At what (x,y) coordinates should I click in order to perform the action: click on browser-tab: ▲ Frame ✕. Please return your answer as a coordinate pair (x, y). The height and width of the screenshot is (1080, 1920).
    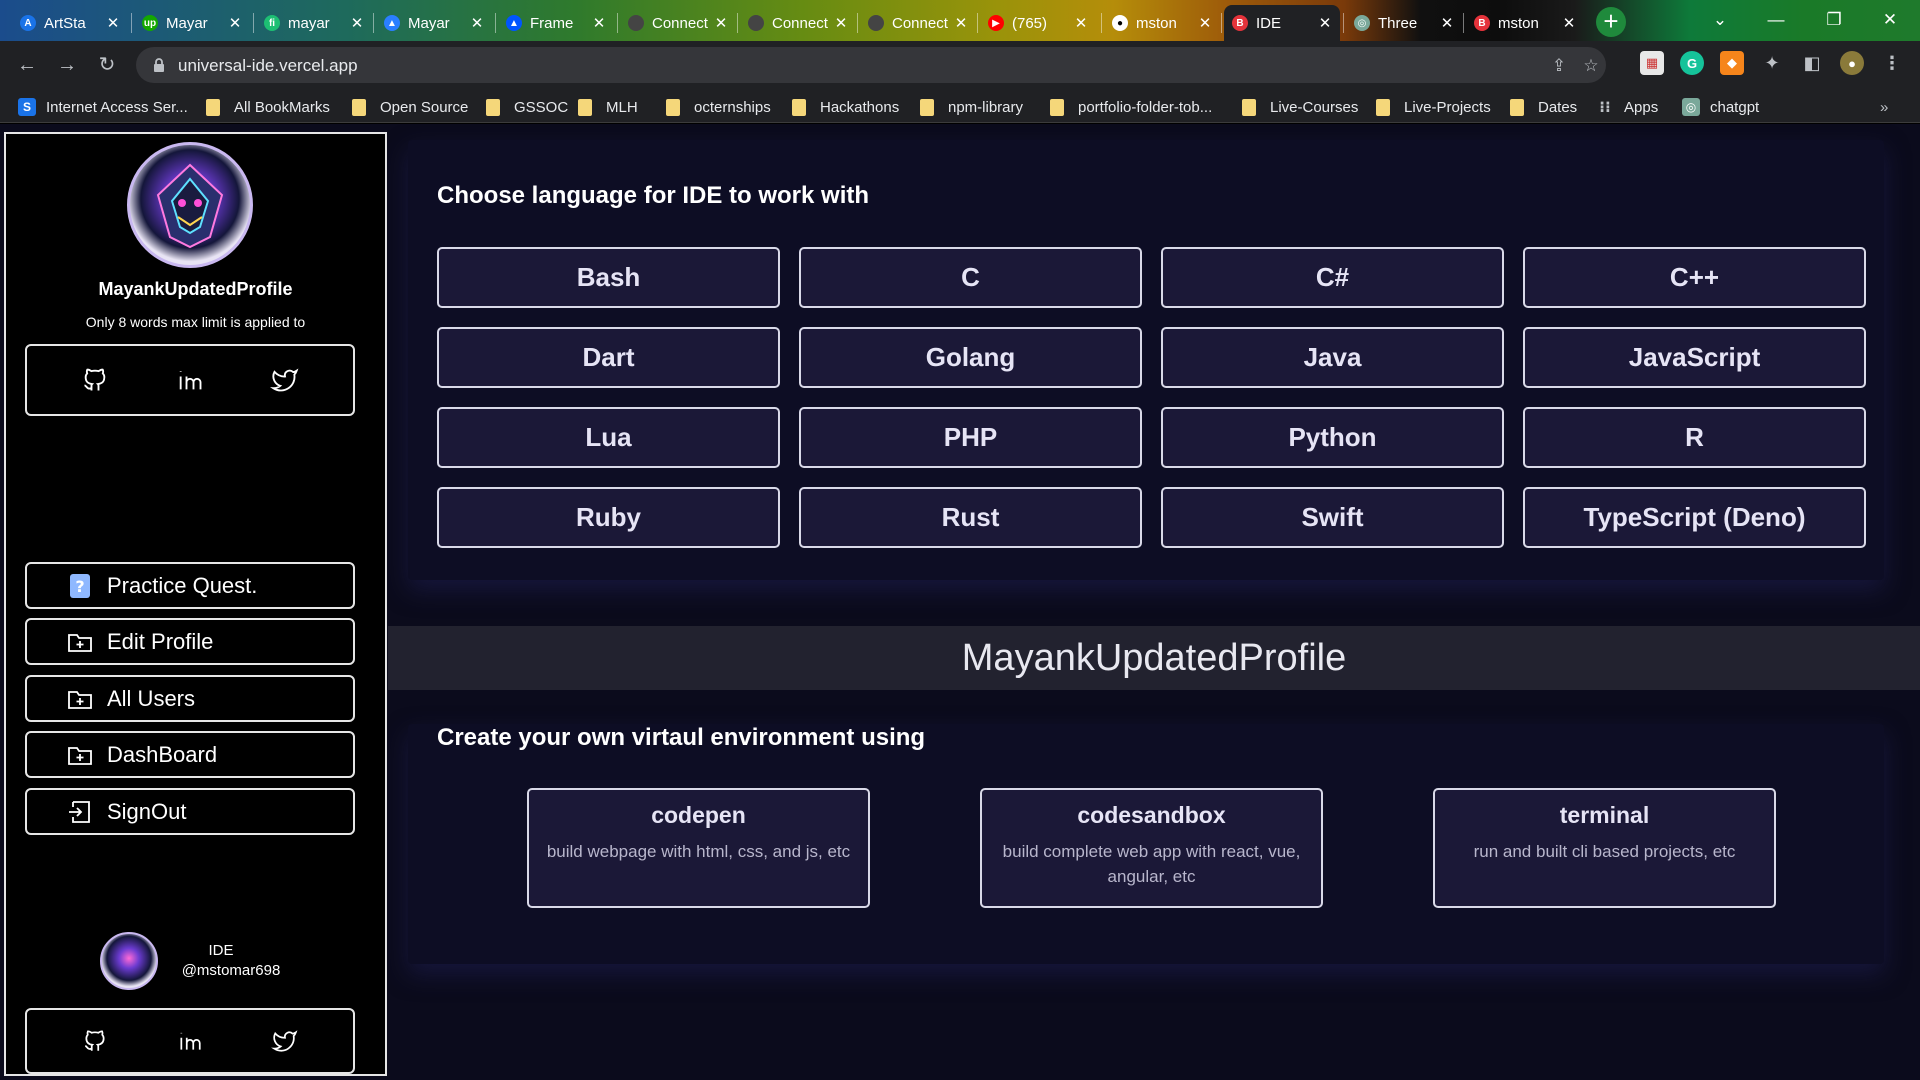
    Looking at the image, I should click on (556, 23).